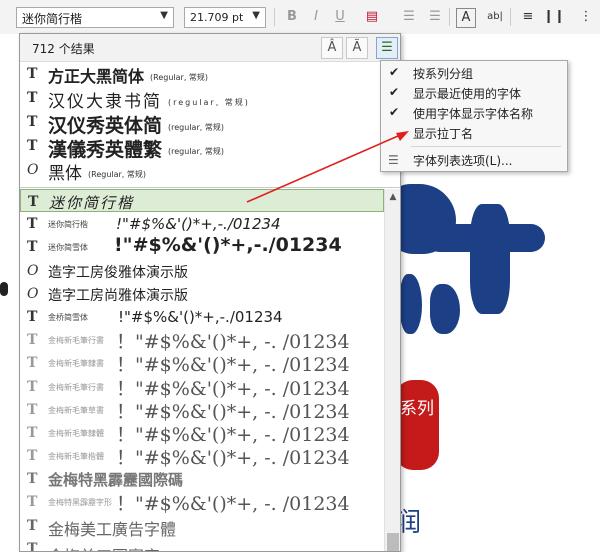  Describe the element at coordinates (118, 295) in the screenshot. I see `font-name: 造字工房尚雅体演示版` at that location.